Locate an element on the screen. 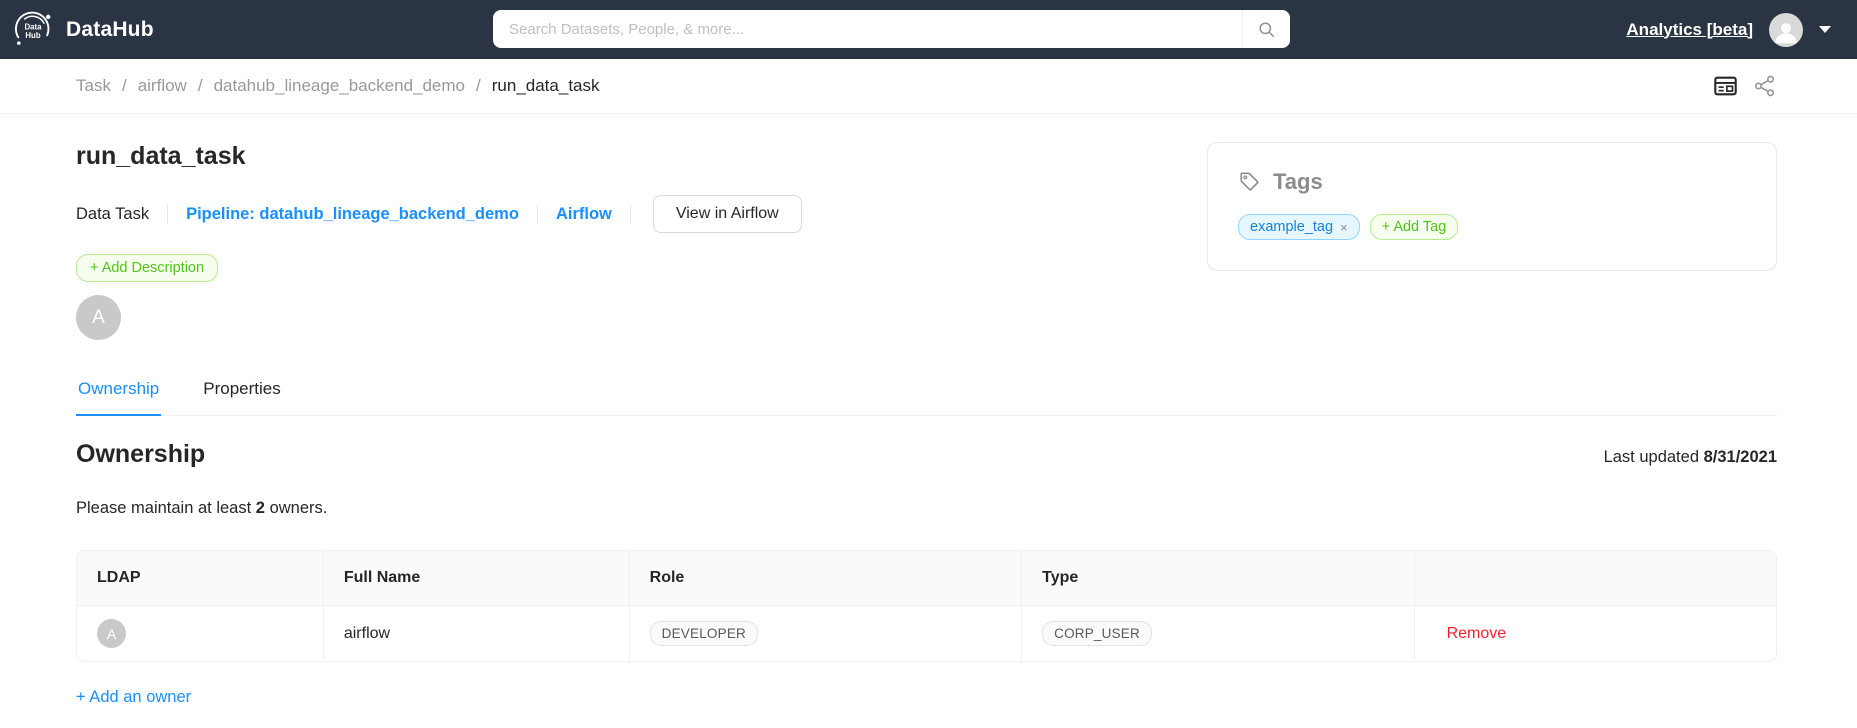 This screenshot has height=728, width=1857. platform-link: Airflow is located at coordinates (584, 214).